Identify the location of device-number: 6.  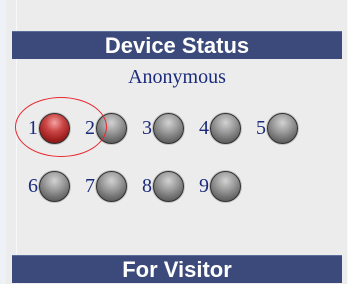
(33, 186).